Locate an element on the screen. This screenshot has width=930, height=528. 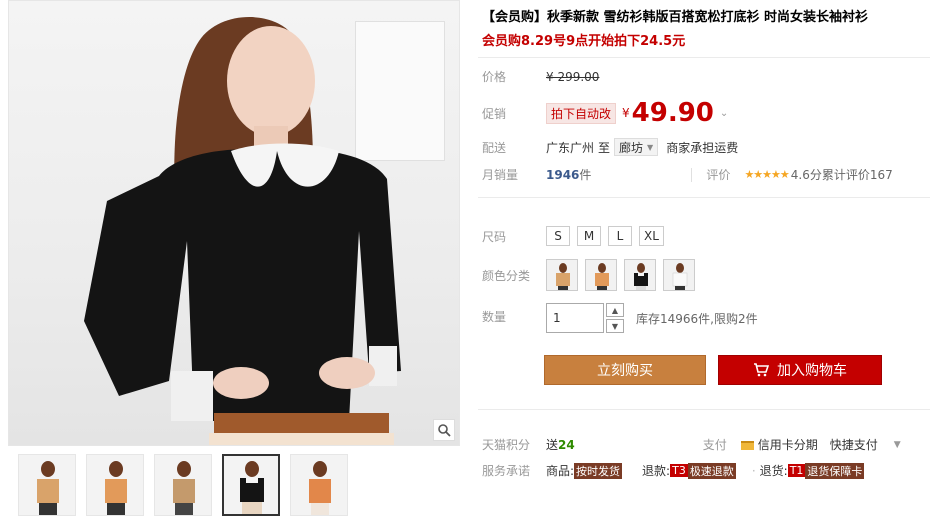
points-label: 天猫积分 is located at coordinates (506, 445).